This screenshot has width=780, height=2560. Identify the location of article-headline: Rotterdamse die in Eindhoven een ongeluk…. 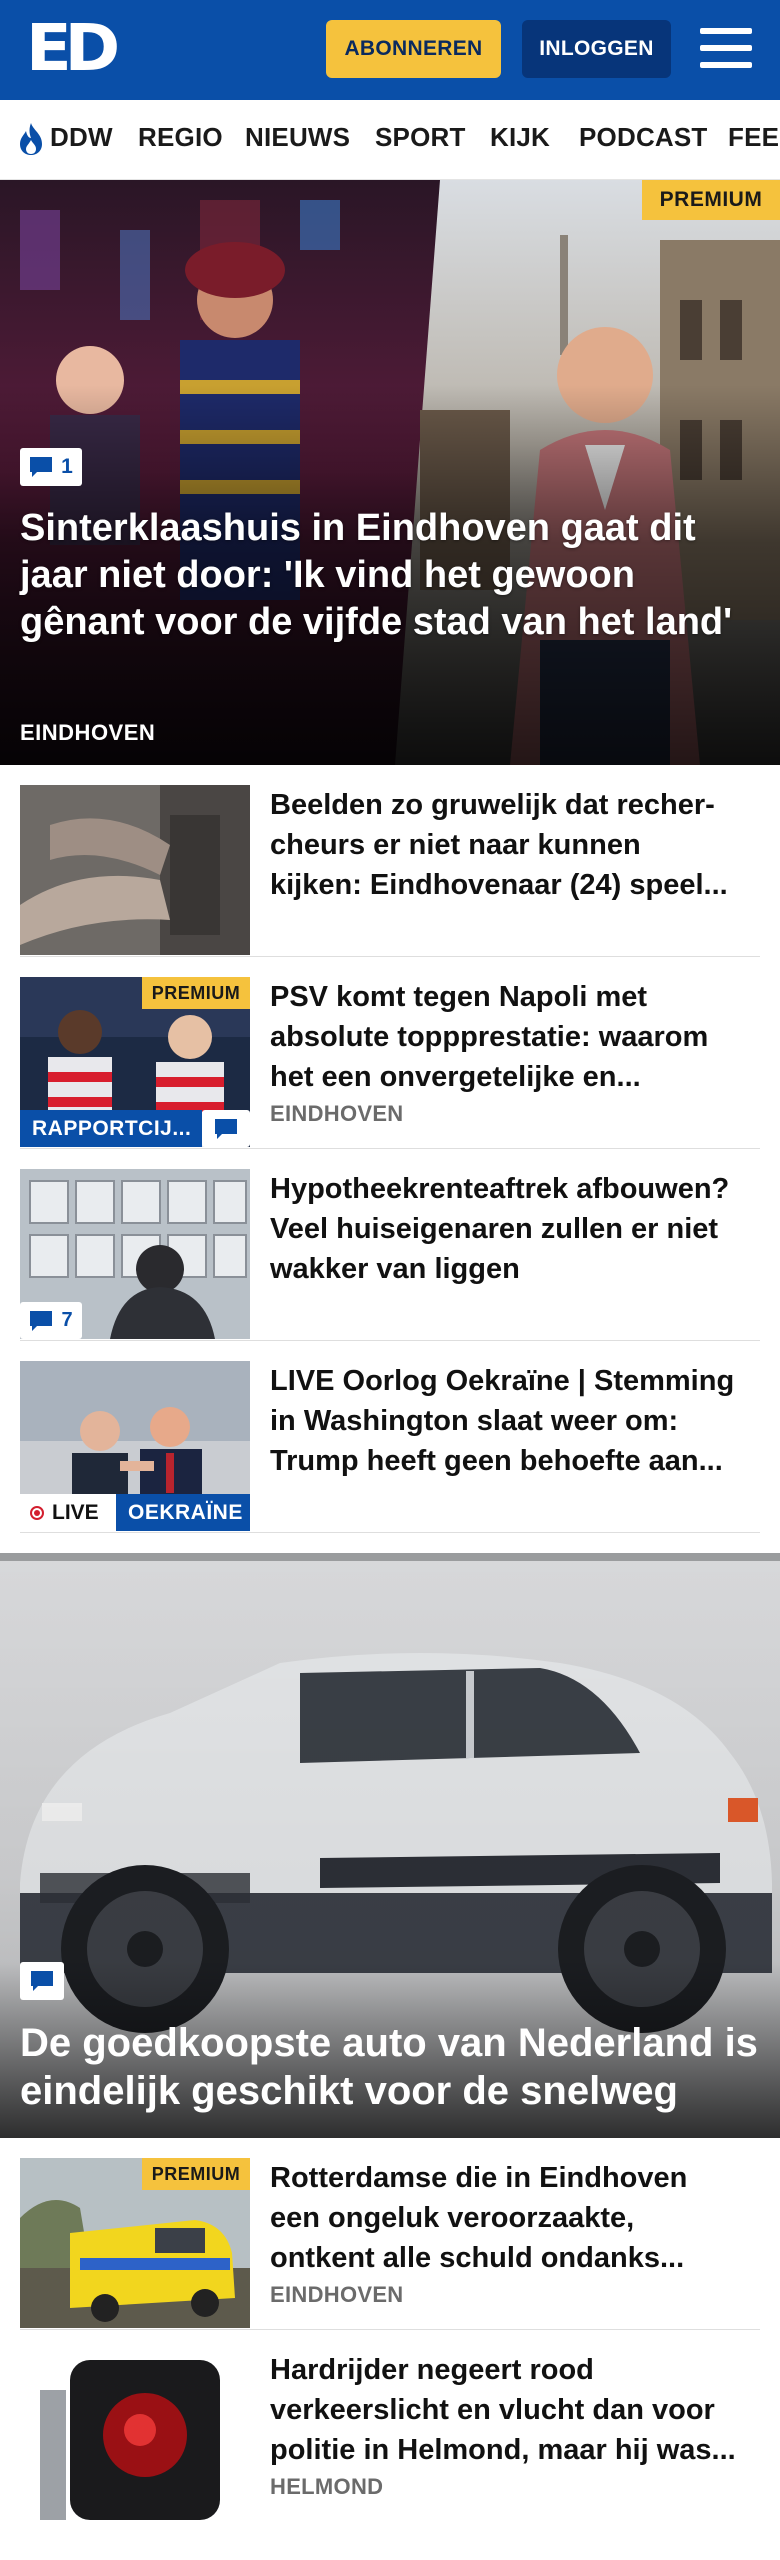
(505, 2218).